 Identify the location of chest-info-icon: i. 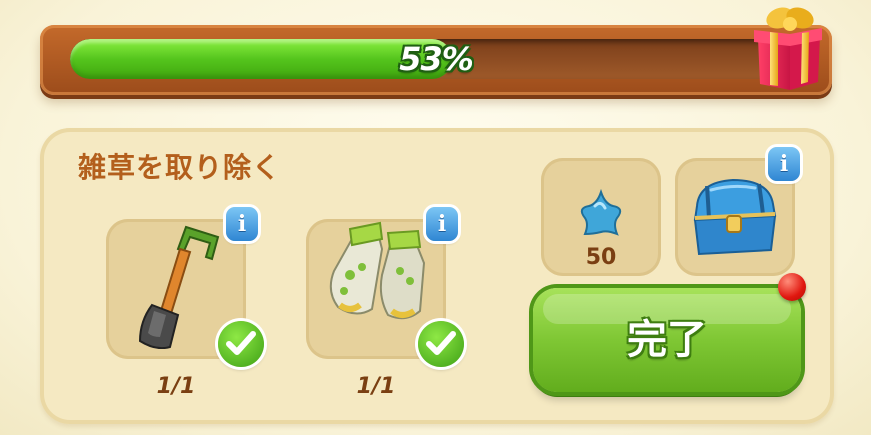
(784, 164).